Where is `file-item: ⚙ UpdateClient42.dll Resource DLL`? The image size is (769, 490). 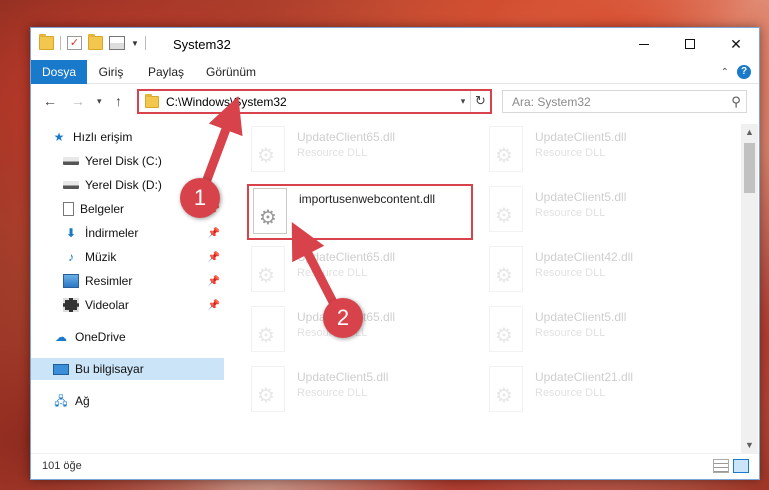
file-item: ⚙ UpdateClient42.dll Resource DLL is located at coordinates (604, 274).